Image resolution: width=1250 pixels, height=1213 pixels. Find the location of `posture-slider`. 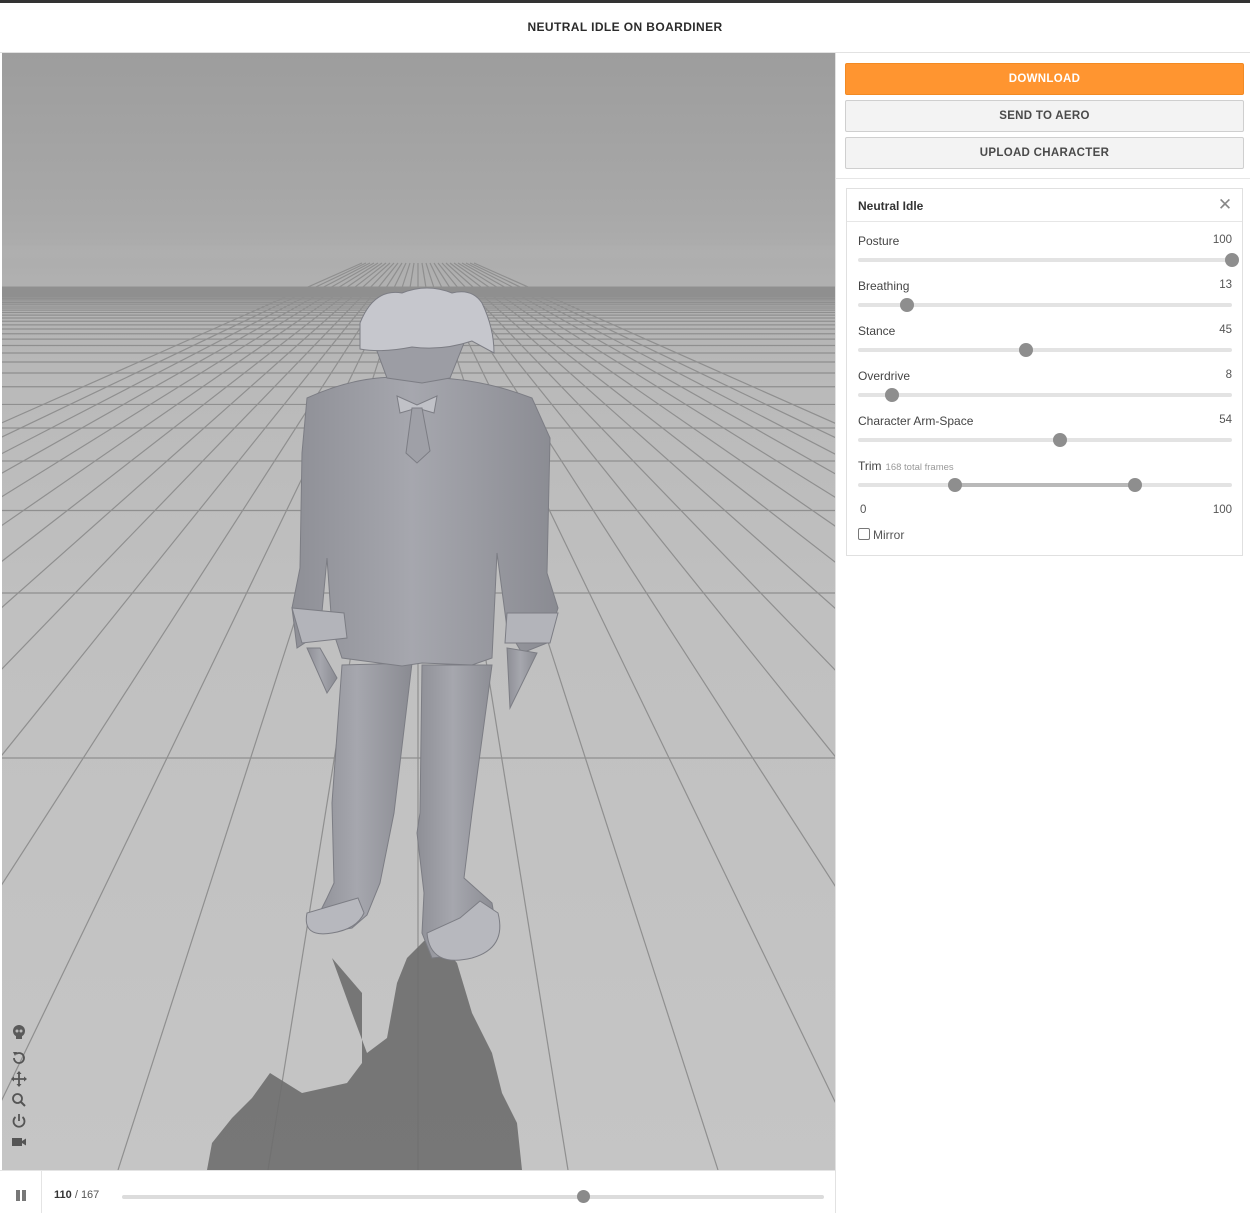

posture-slider is located at coordinates (1048, 260).